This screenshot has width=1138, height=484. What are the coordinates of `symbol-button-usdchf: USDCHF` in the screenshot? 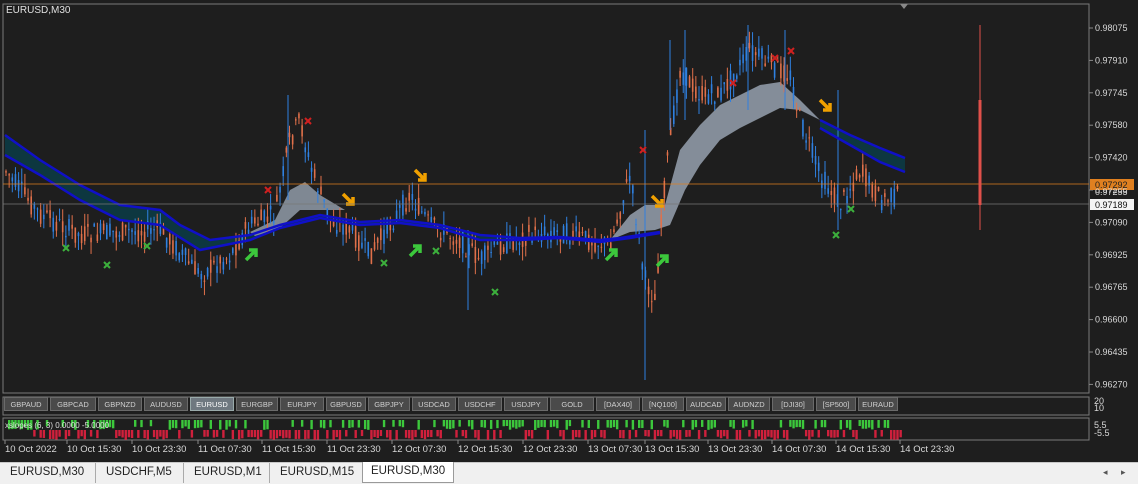 It's located at (480, 404).